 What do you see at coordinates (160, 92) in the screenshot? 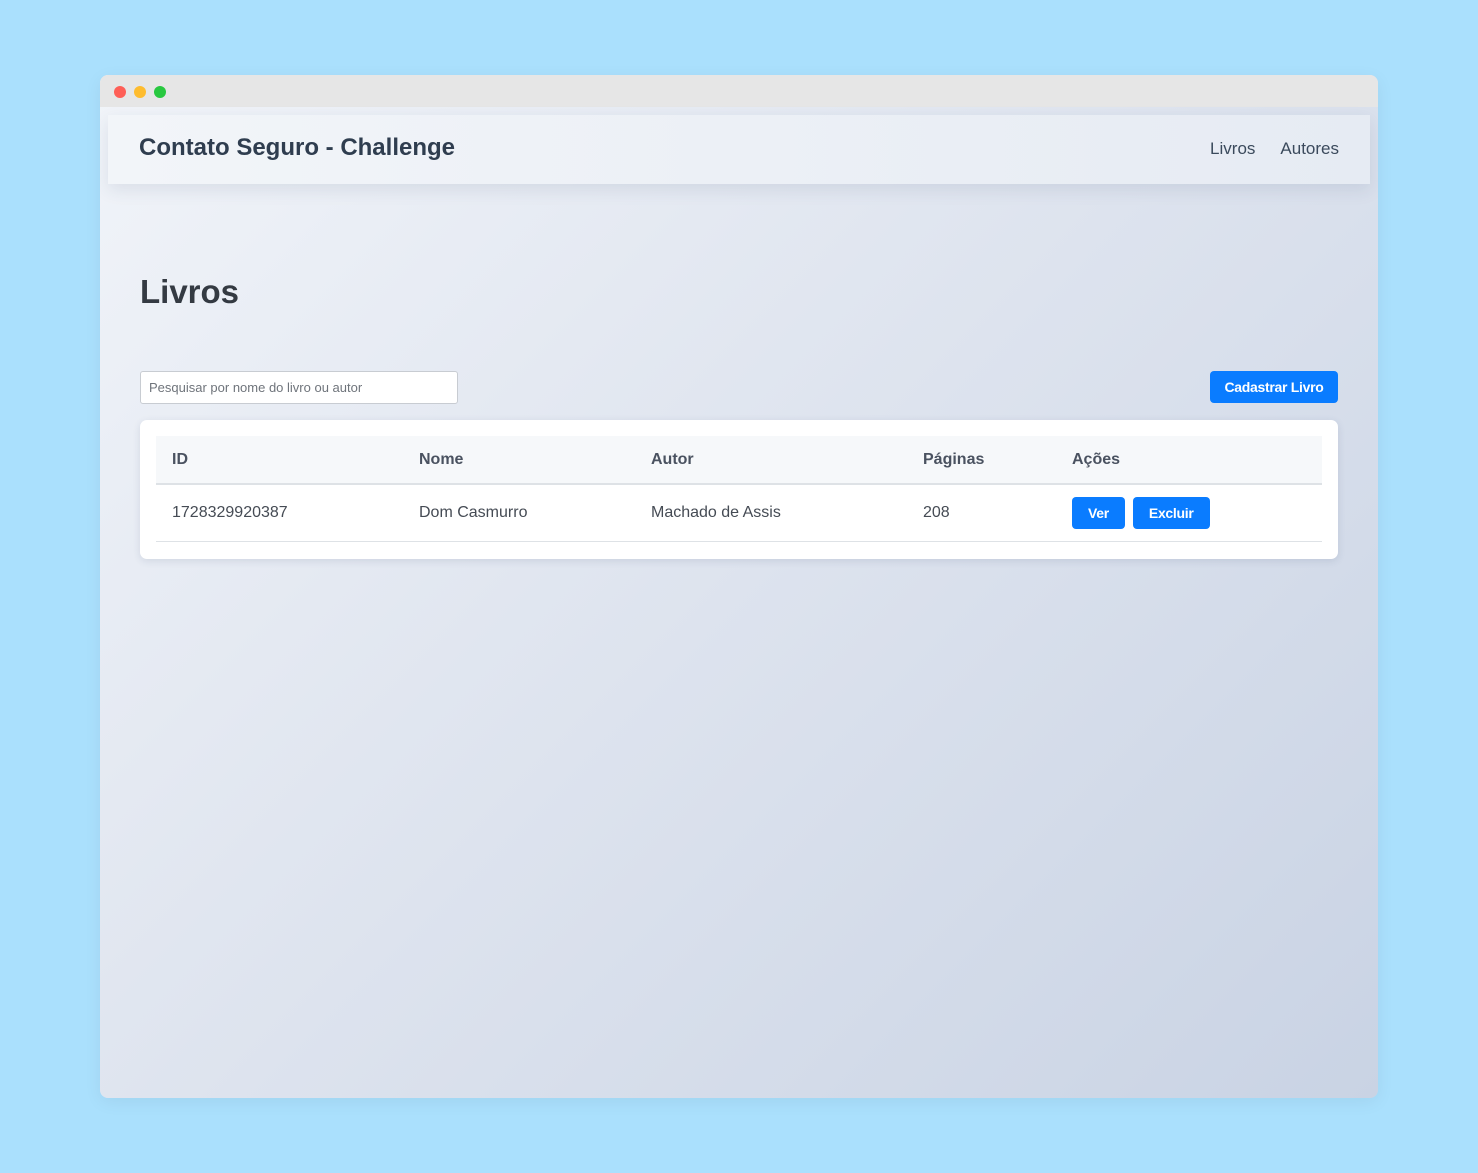
I see `maximize-window-button` at bounding box center [160, 92].